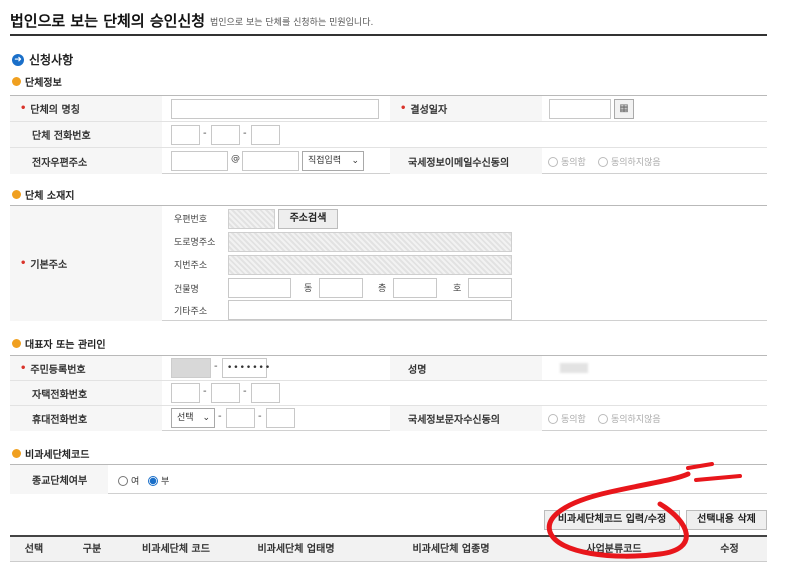 The height and width of the screenshot is (574, 800). I want to click on section-nontax-heading: 비과세단체코드, so click(50, 453).